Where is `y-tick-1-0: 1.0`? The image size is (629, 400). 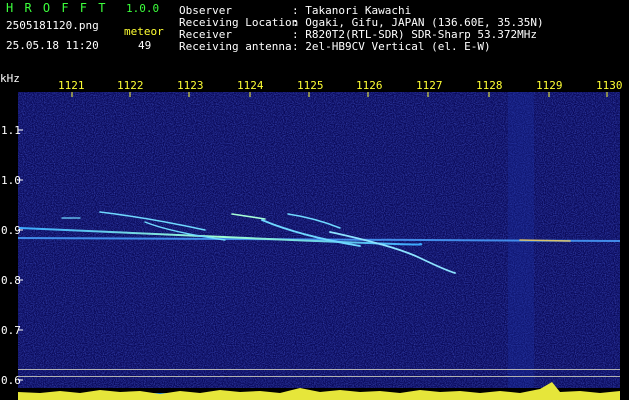 y-tick-1-0: 1.0 is located at coordinates (11, 180).